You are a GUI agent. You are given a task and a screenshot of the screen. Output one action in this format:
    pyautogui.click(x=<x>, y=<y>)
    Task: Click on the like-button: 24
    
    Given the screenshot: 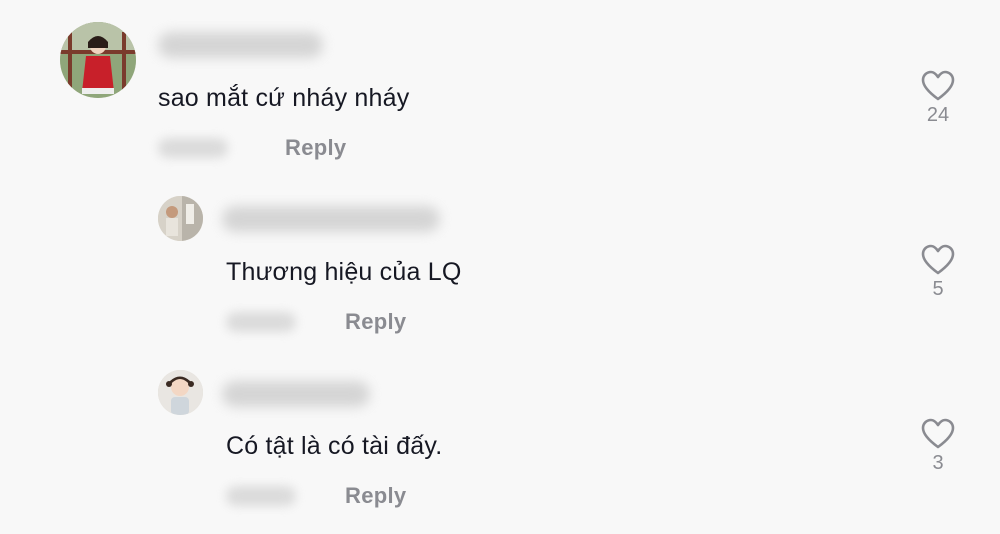 What is the action you would take?
    pyautogui.click(x=938, y=98)
    